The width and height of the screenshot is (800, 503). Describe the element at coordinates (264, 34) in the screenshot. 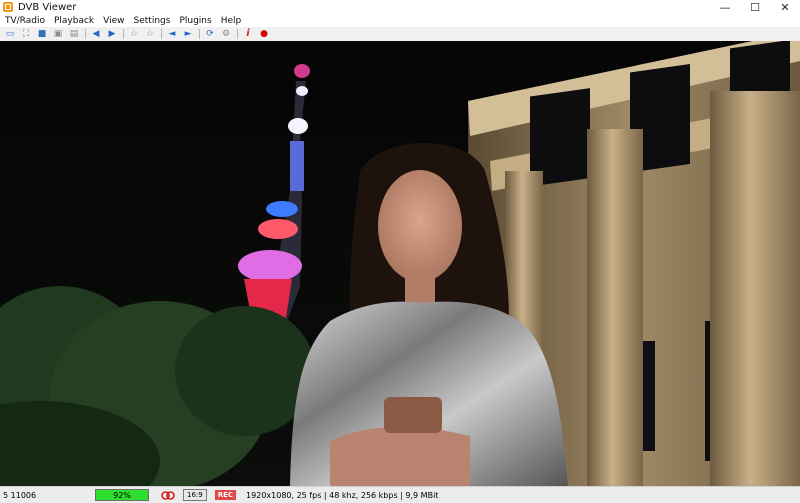

I see `record-icon: ●` at that location.